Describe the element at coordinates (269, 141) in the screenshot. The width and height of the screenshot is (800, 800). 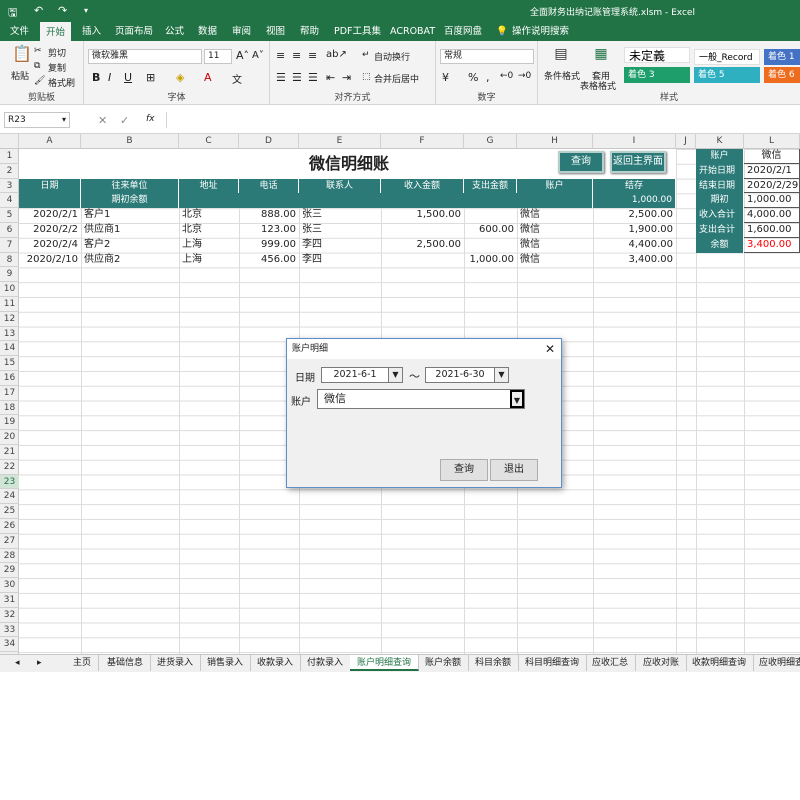
I see `column-header-d: D` at that location.